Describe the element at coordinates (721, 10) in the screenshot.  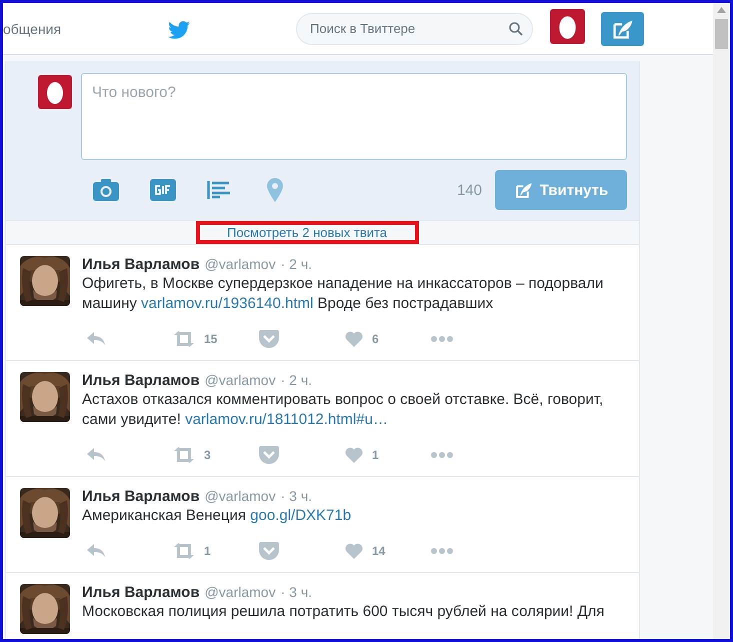
I see `scroll-up-icon` at that location.